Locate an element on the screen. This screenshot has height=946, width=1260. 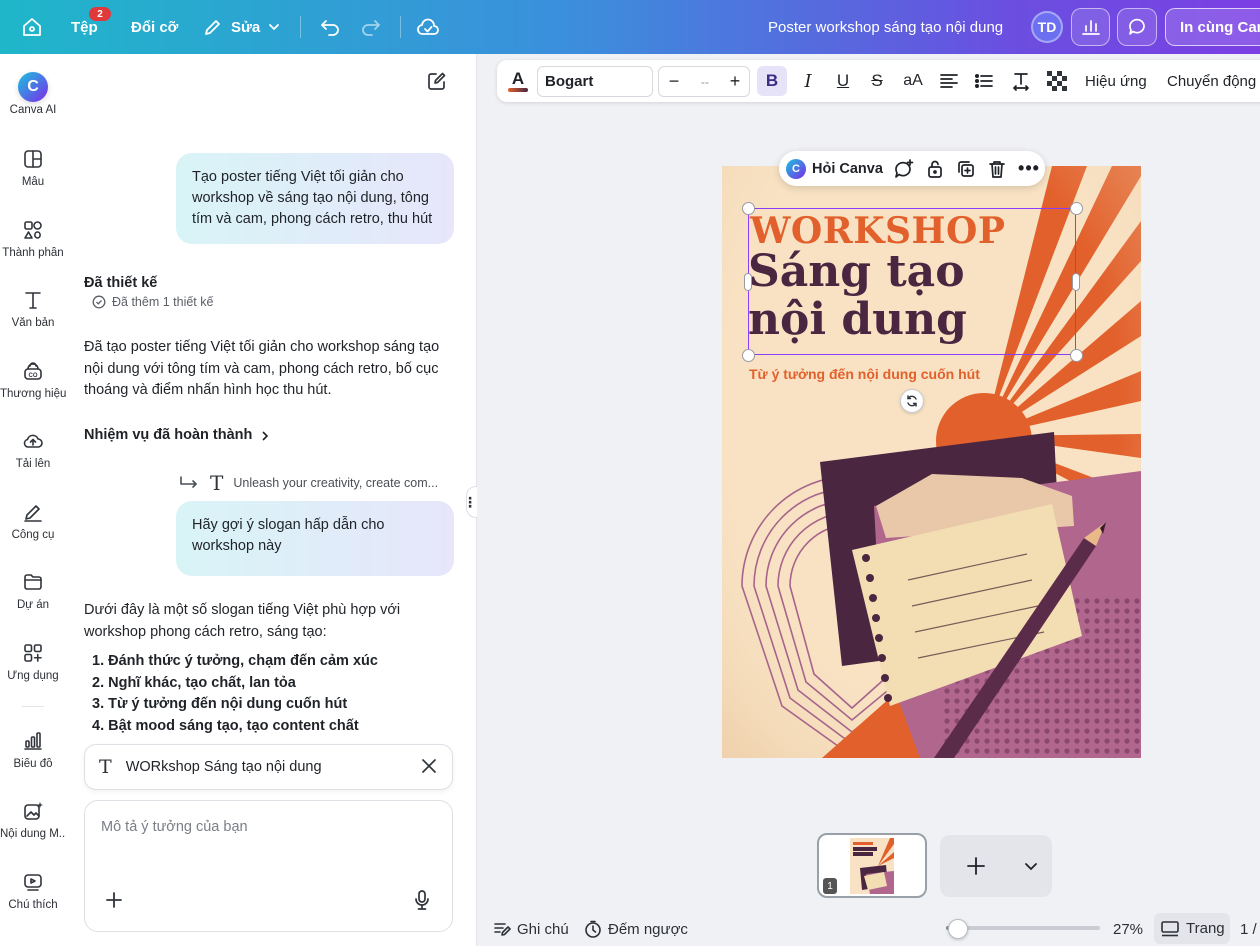
timer-button: Đếm ngược is located at coordinates (636, 929).